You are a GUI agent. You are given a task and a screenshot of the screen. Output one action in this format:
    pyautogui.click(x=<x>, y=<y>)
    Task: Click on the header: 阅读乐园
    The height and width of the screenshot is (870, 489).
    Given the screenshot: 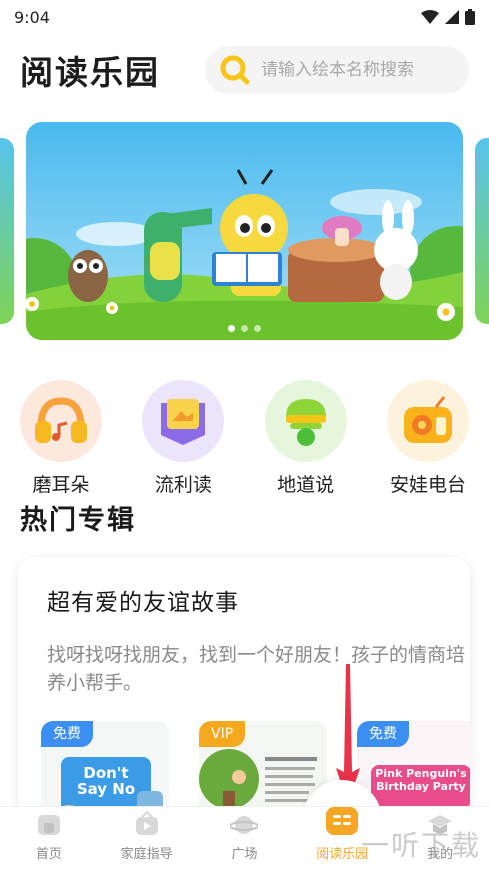 What is the action you would take?
    pyautogui.click(x=244, y=70)
    